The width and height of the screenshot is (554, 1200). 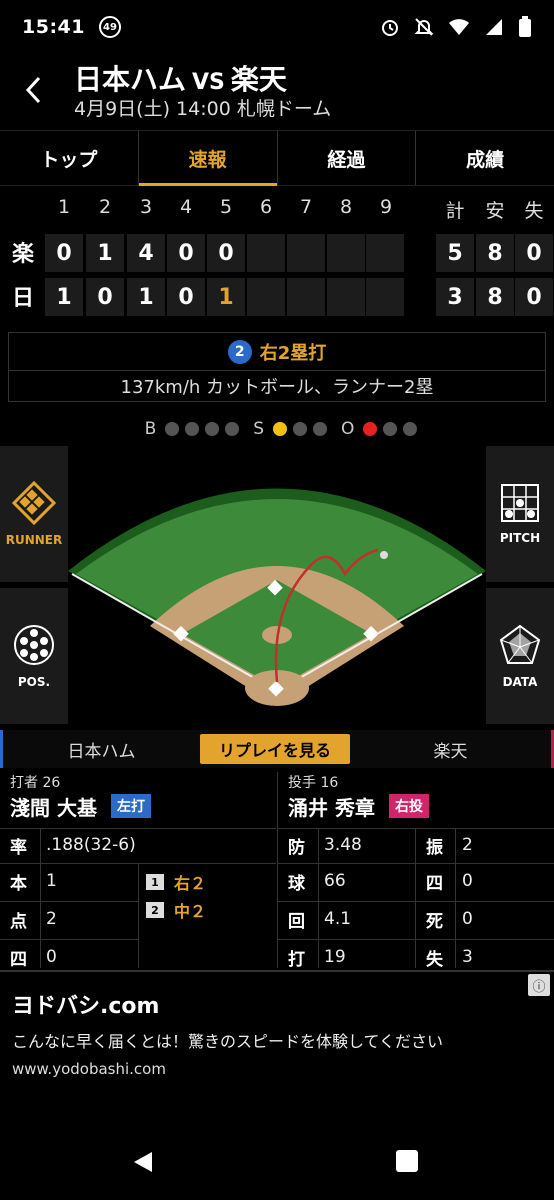 What do you see at coordinates (203, 109) in the screenshot?
I see `game-subtitle: 4月9日(土) 14:00 札幌ドーム` at bounding box center [203, 109].